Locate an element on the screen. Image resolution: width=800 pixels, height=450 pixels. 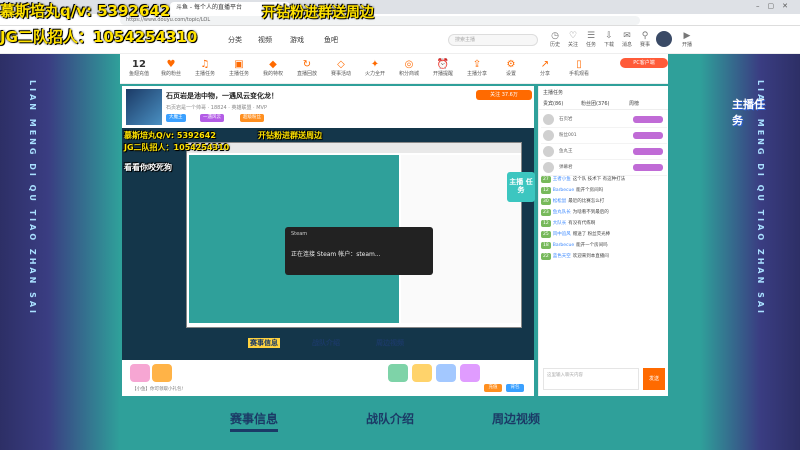
send-button: 发送 is located at coordinates (654, 379).